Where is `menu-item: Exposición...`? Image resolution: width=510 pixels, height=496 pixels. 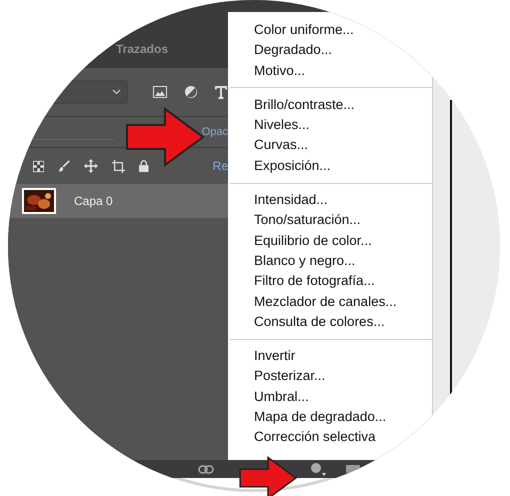
menu-item: Exposición... is located at coordinates (343, 166).